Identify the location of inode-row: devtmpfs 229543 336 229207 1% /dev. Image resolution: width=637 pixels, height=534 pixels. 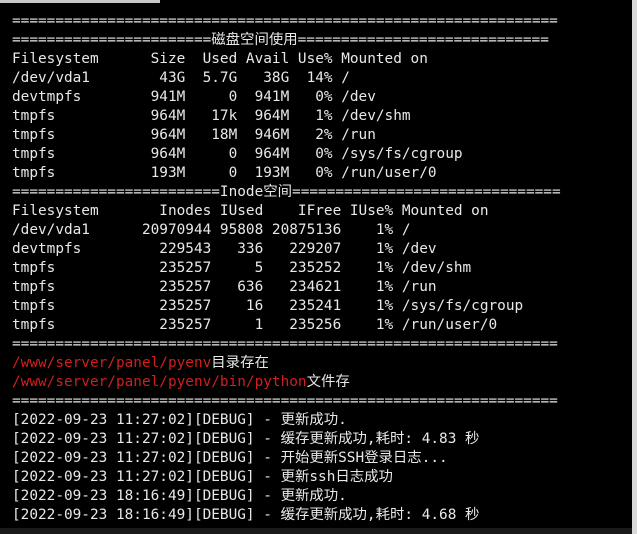
(224, 249).